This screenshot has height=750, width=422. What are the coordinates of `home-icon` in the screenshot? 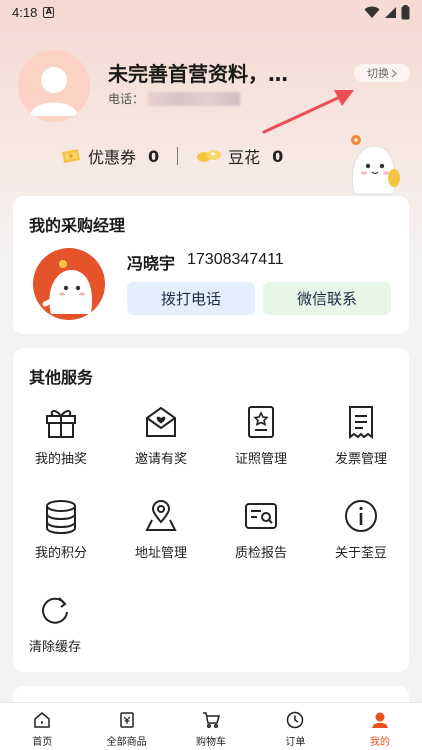 It's located at (42, 720).